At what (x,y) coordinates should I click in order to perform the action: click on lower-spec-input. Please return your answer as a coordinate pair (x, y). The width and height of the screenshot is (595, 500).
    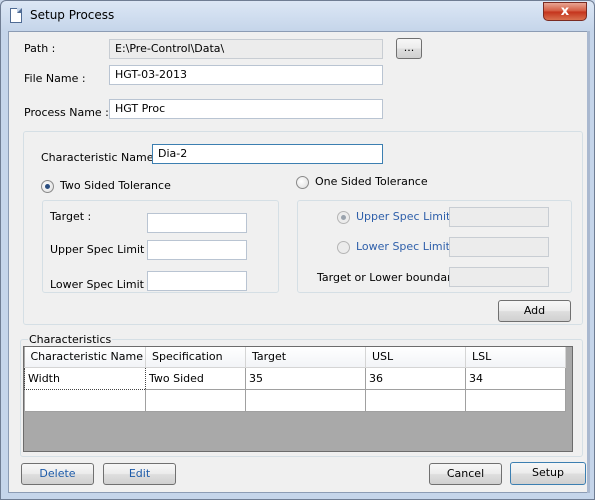
    Looking at the image, I should click on (499, 247).